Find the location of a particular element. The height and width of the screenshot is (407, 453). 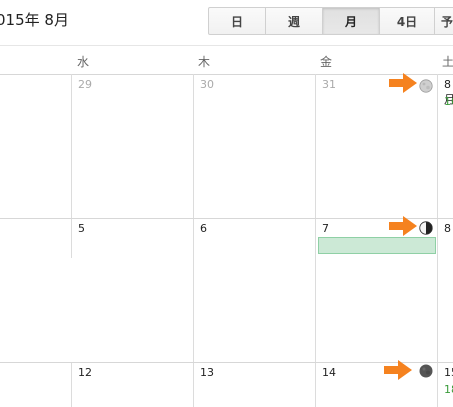

week-divider is located at coordinates (226, 218).